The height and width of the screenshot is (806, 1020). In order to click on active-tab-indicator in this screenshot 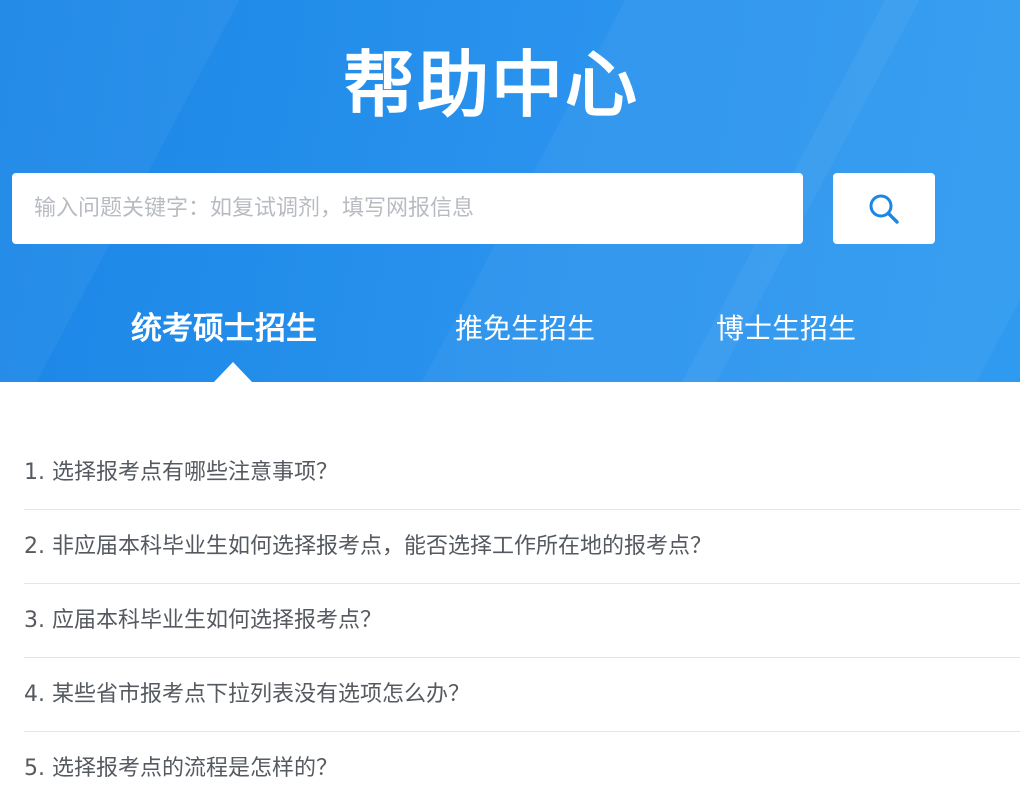, I will do `click(233, 372)`.